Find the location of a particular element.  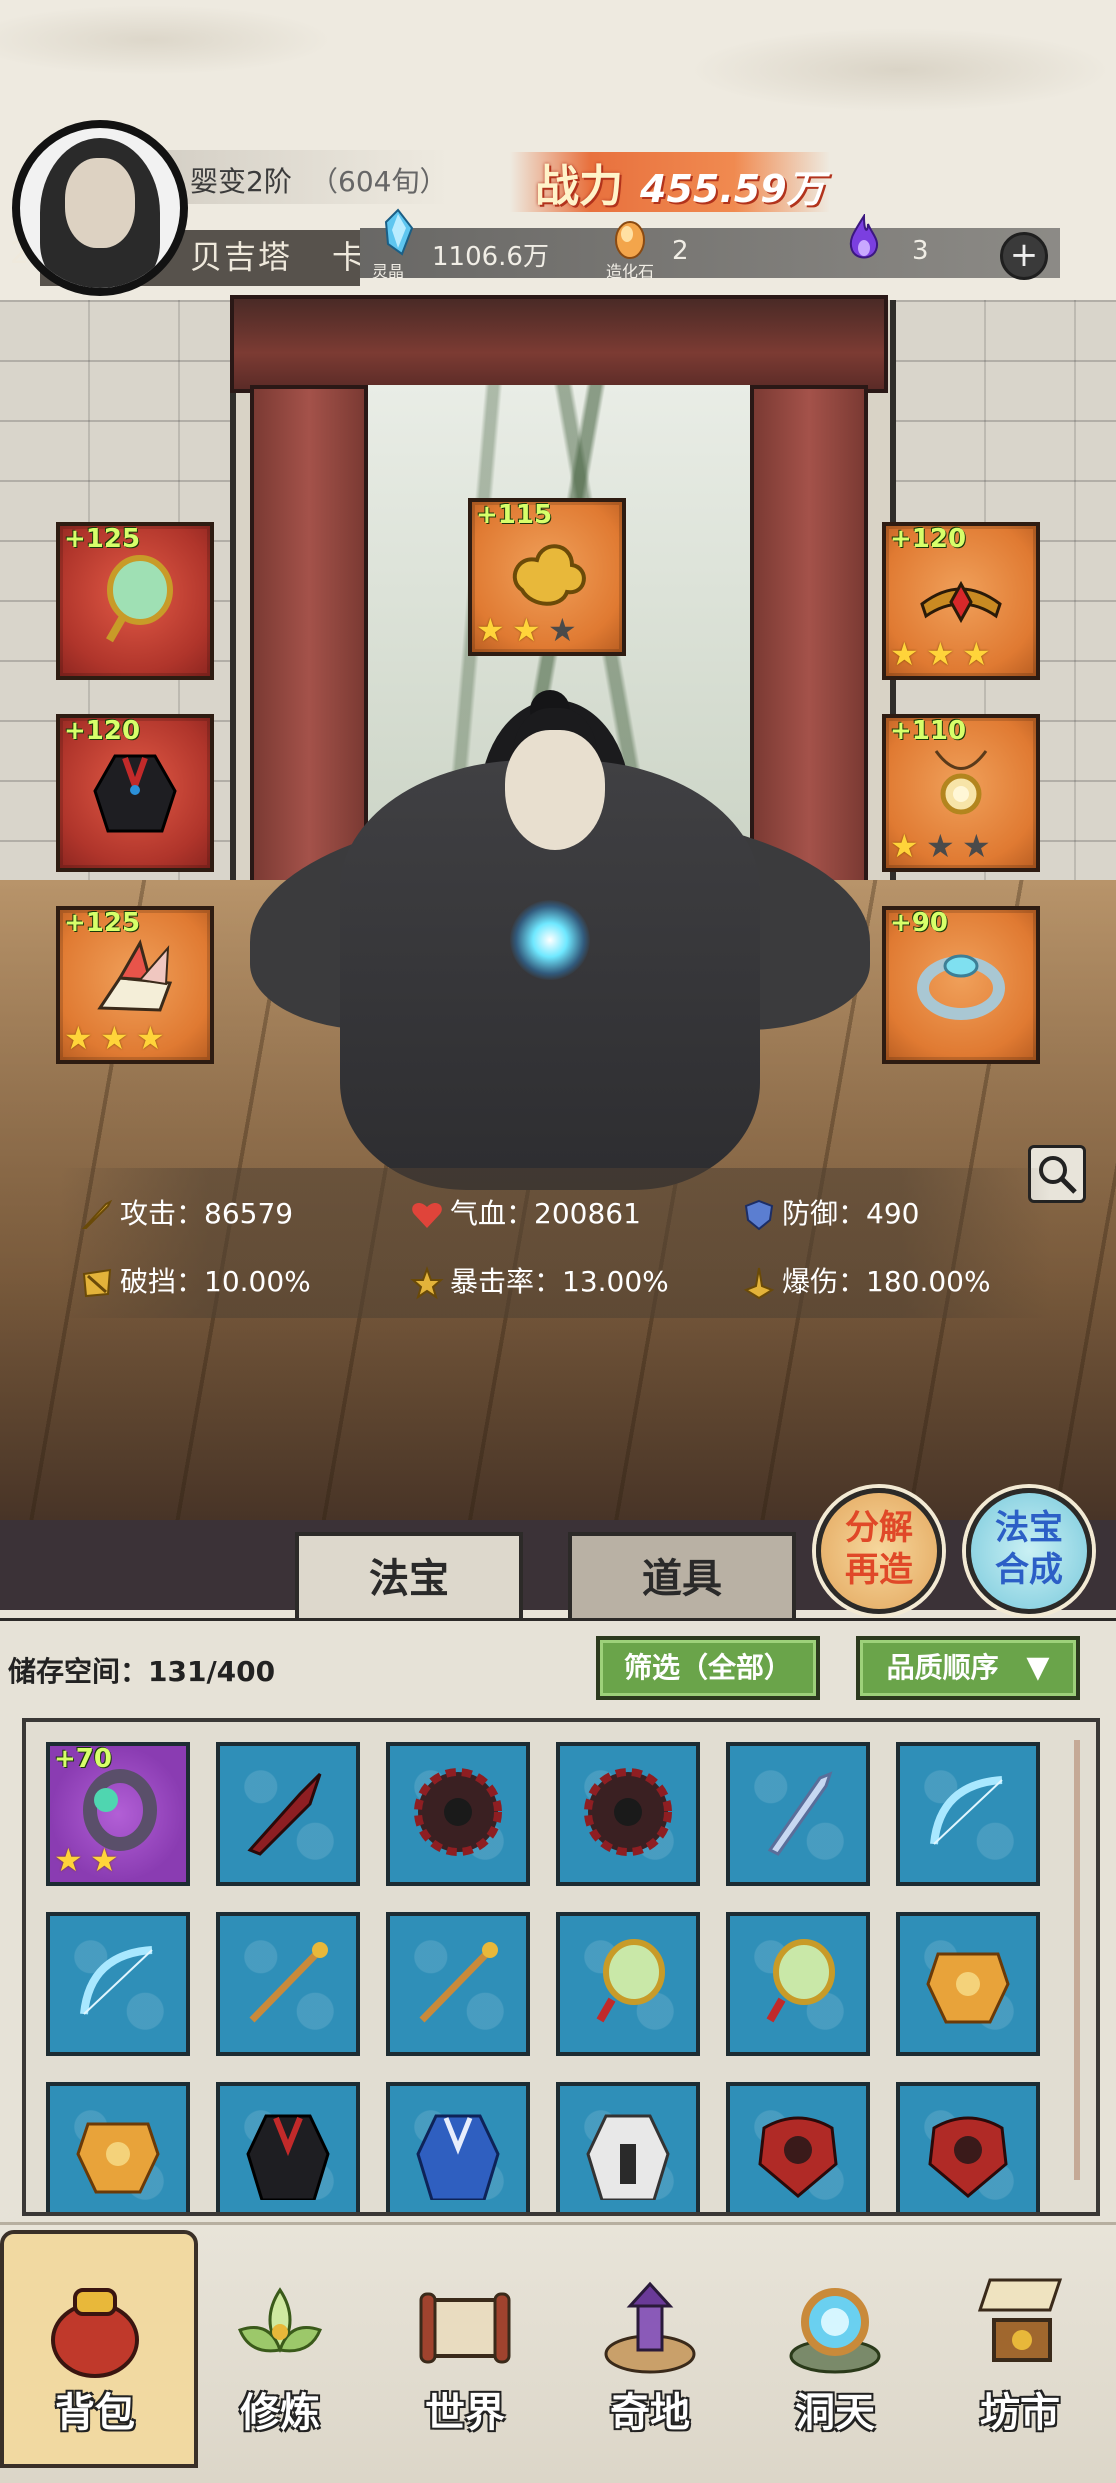

equip-slot-center: +115 ★ ★ ★ is located at coordinates (547, 577).